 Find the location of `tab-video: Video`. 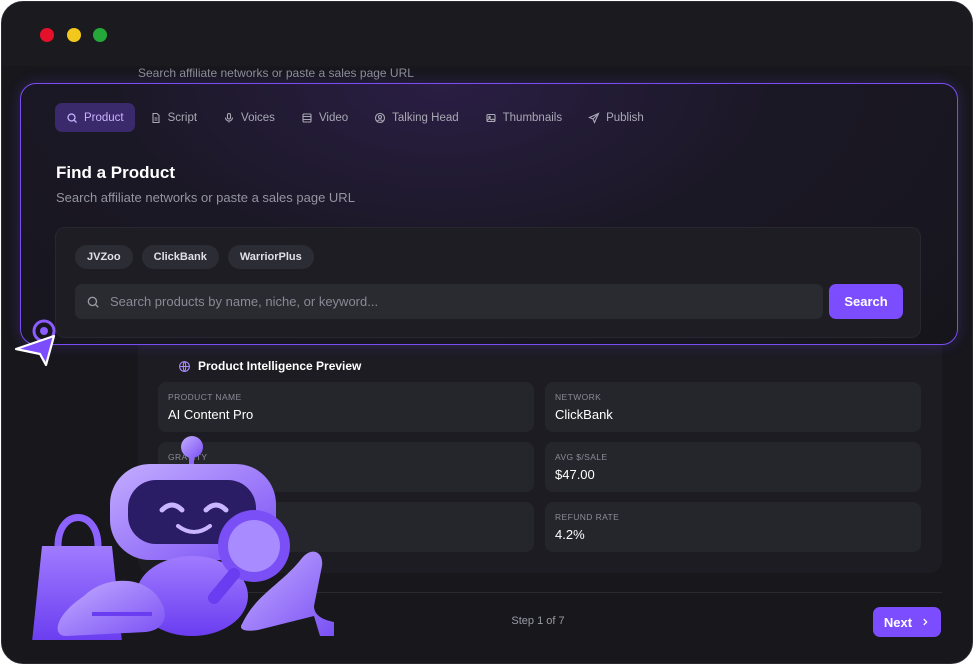

tab-video: Video is located at coordinates (324, 117).